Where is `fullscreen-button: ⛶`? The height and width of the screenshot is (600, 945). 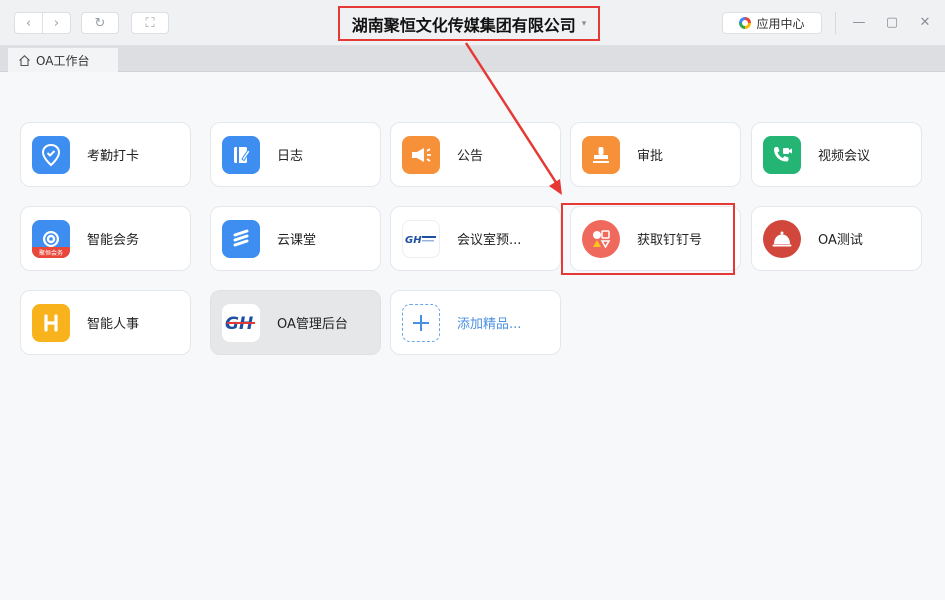 fullscreen-button: ⛶ is located at coordinates (150, 23).